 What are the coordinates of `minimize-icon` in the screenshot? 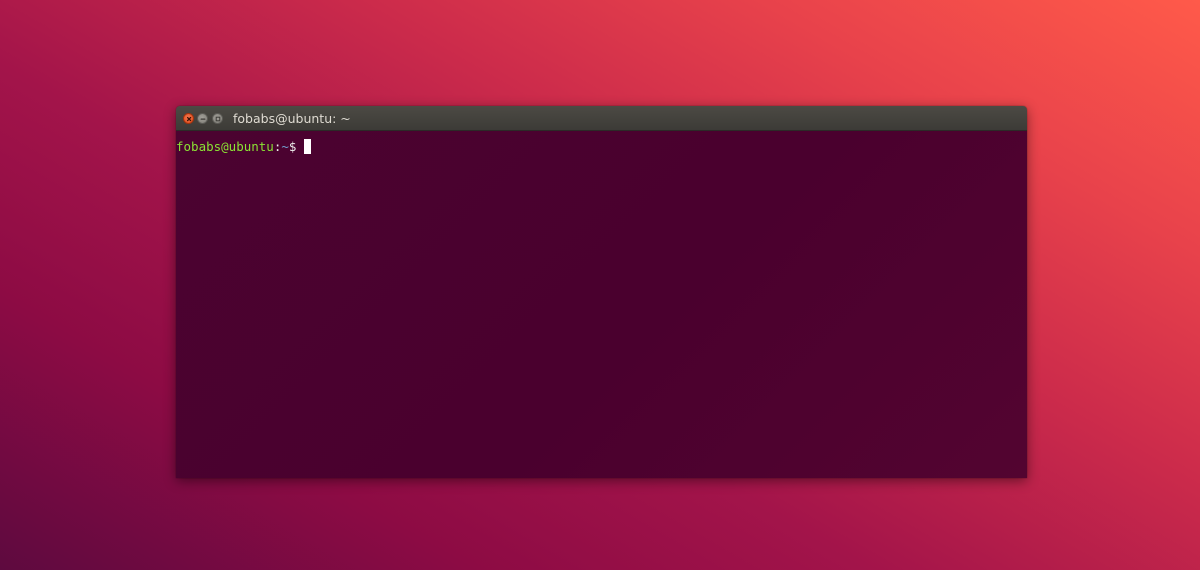 It's located at (203, 119).